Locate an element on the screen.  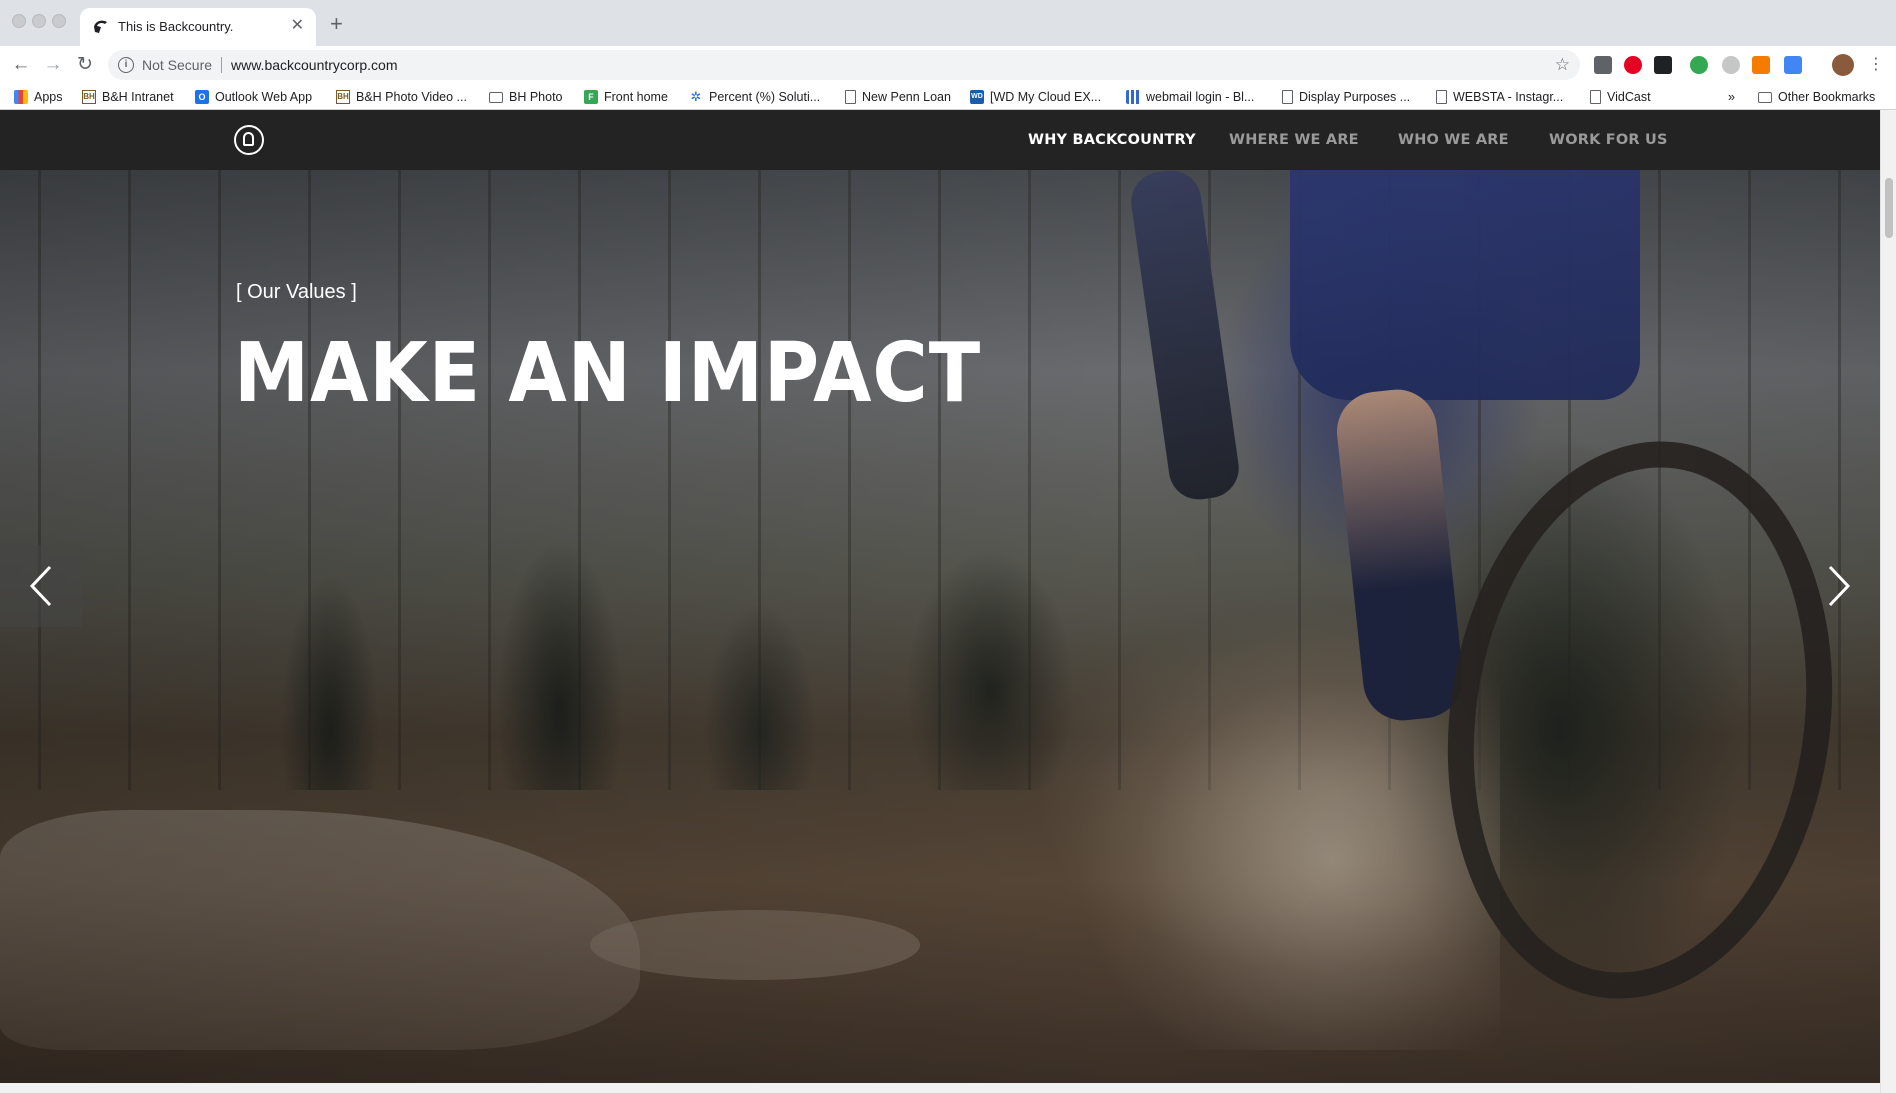
page-bottom-strip is located at coordinates (940, 1088).